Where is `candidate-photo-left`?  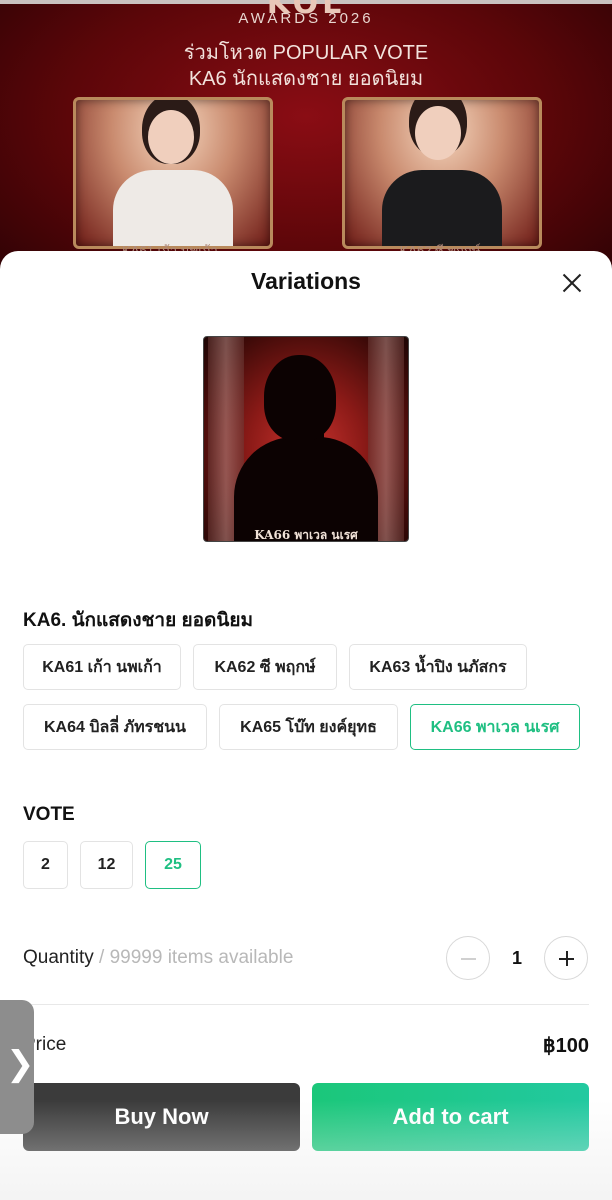
candidate-photo-left is located at coordinates (173, 173).